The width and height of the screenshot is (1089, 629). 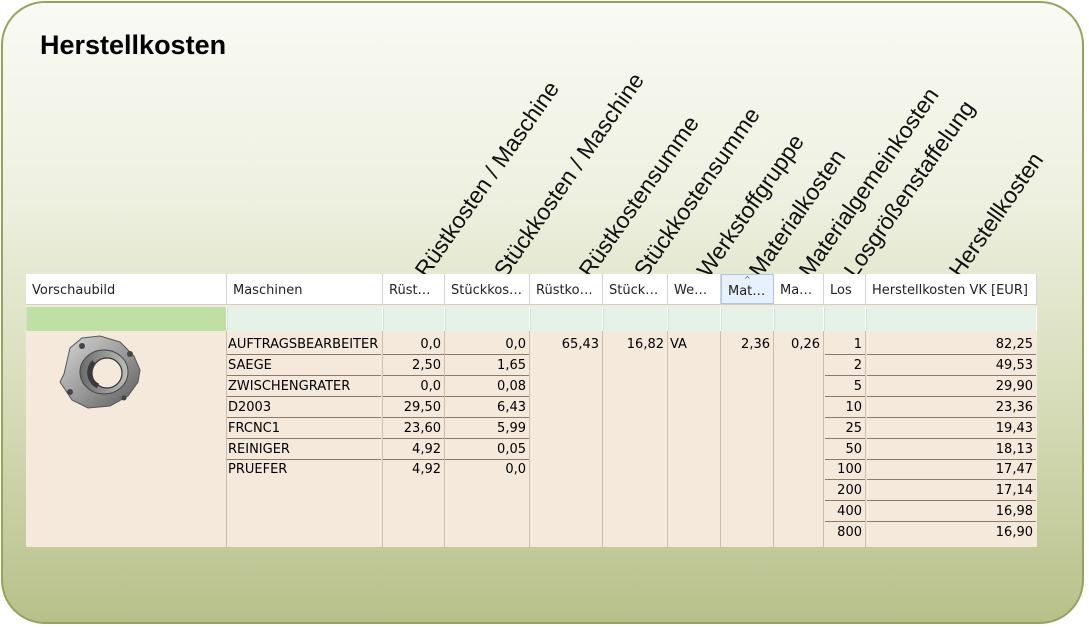 I want to click on filter-row, so click(x=531, y=319).